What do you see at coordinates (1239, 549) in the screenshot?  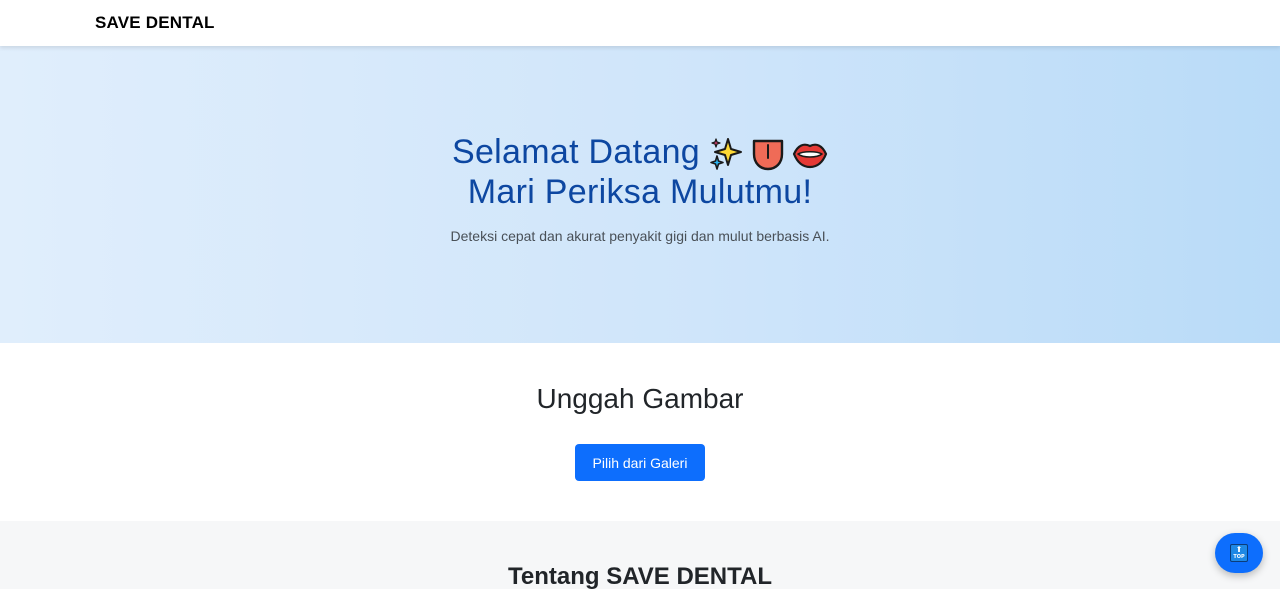 I see `arrow-up-glyph: ⬆` at bounding box center [1239, 549].